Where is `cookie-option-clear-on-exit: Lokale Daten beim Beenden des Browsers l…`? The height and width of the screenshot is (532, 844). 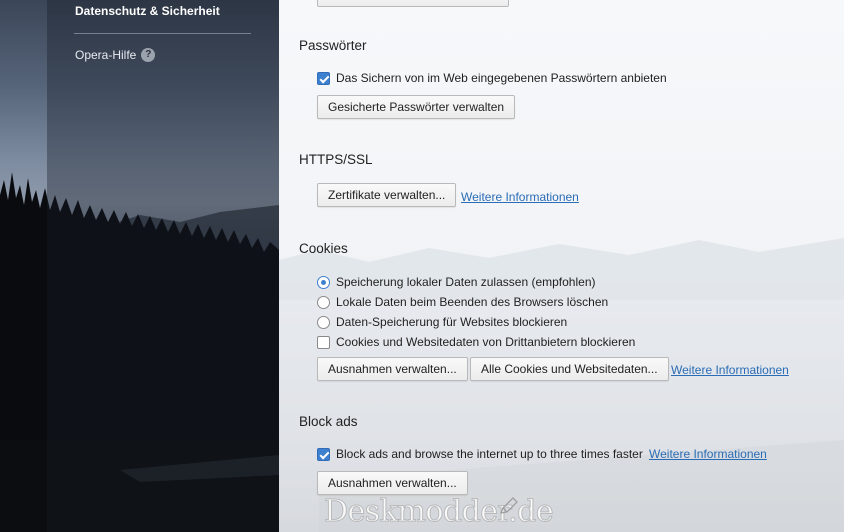
cookie-option-clear-on-exit: Lokale Daten beim Beenden des Browsers l… is located at coordinates (462, 302).